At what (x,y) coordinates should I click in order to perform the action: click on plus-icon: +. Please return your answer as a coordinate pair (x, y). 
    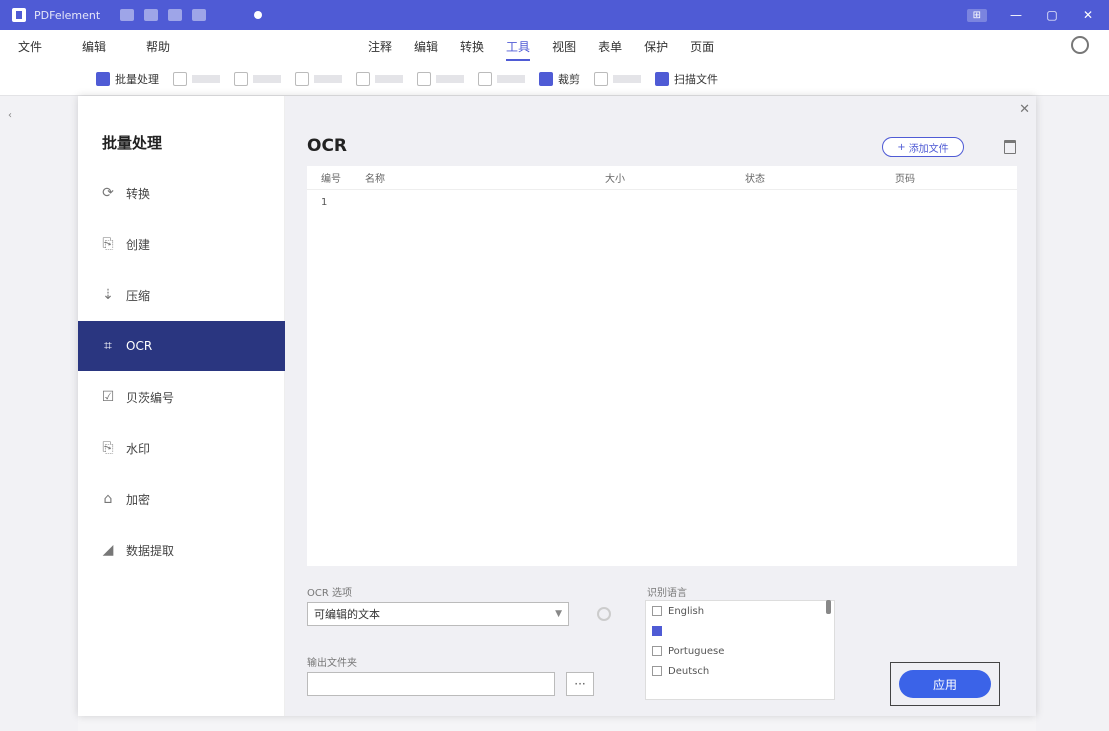
    Looking at the image, I should click on (901, 147).